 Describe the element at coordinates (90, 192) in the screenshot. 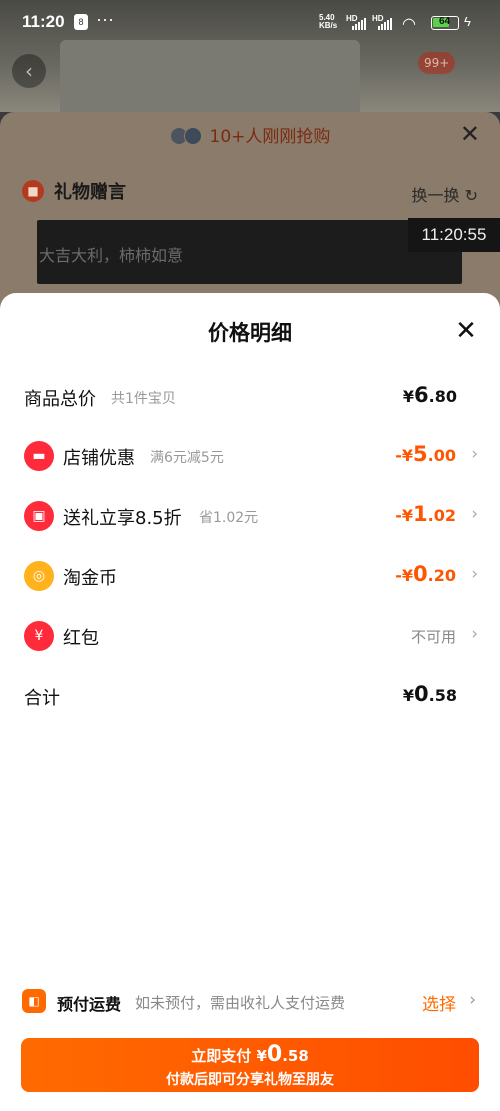

I see `gift-title: 礼物赠言` at that location.